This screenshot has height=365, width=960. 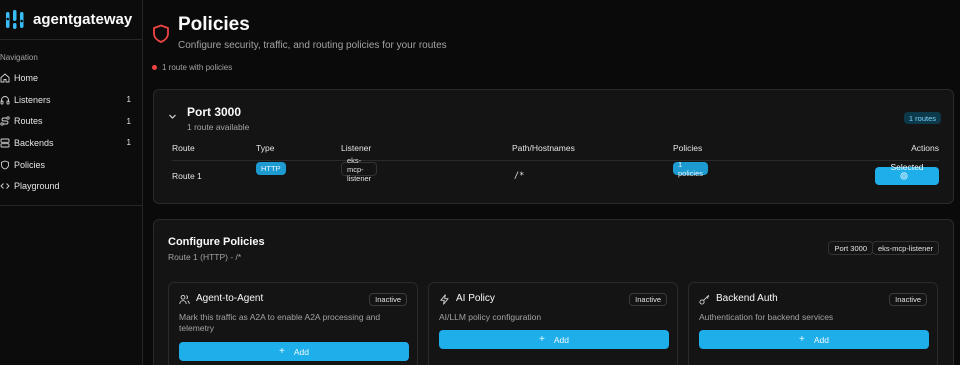 What do you see at coordinates (5, 186) in the screenshot?
I see `code-icon` at bounding box center [5, 186].